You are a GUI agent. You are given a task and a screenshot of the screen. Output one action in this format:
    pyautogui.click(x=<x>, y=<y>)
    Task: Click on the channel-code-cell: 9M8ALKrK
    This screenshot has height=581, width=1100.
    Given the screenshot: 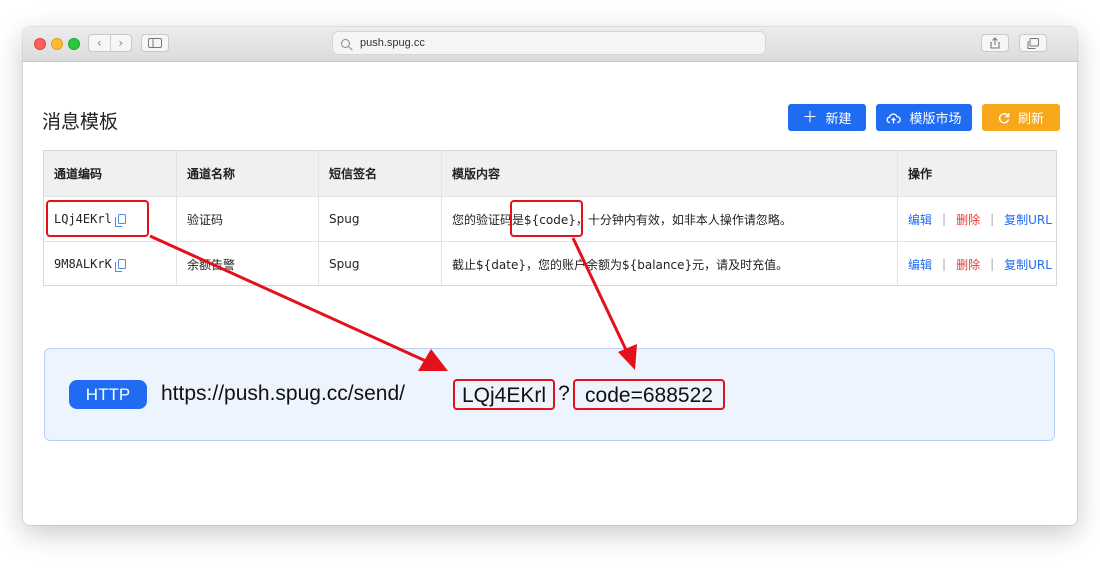 What is the action you would take?
    pyautogui.click(x=110, y=264)
    